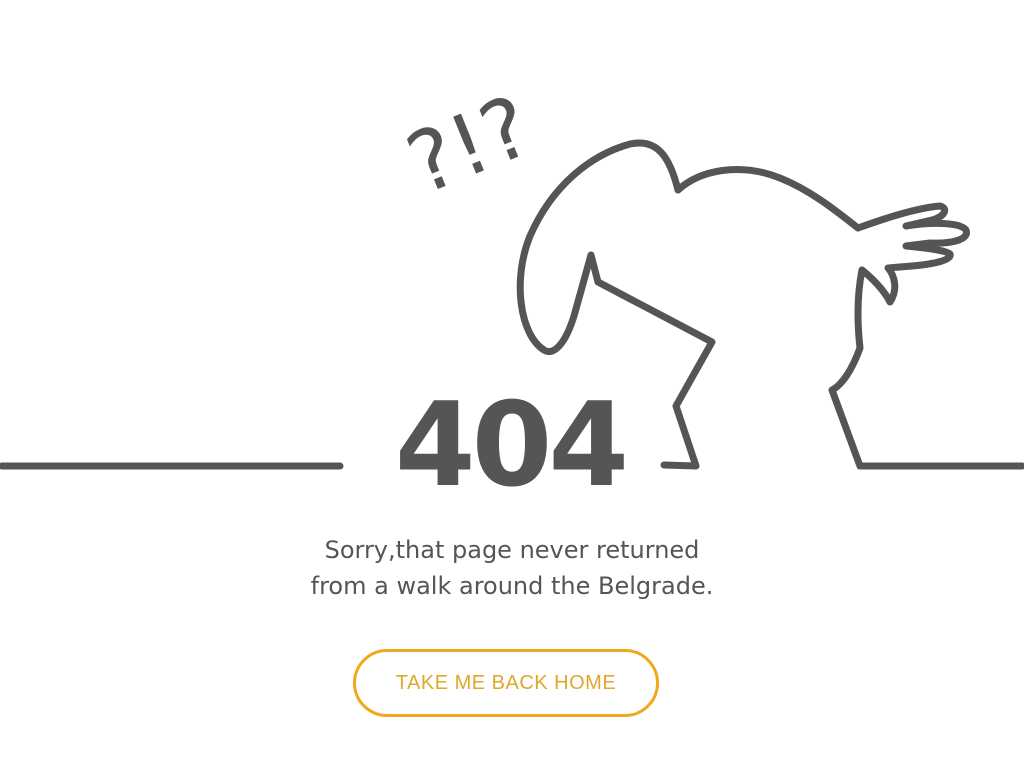 The image size is (1024, 768). Describe the element at coordinates (511, 445) in the screenshot. I see `error-code: 404` at that location.